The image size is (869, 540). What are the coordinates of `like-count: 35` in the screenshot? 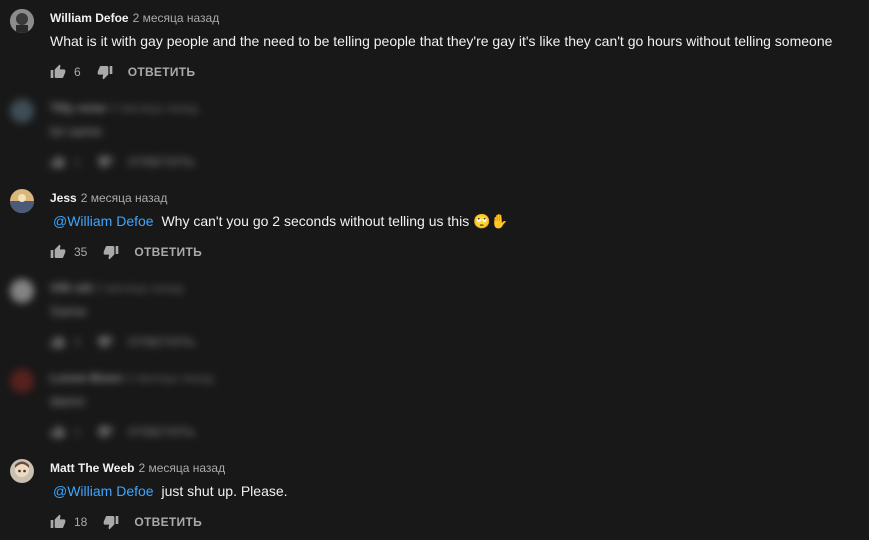 It's located at (81, 252).